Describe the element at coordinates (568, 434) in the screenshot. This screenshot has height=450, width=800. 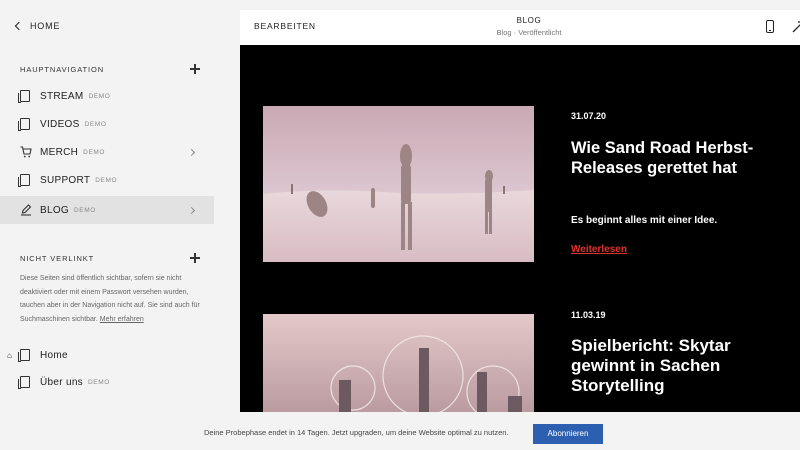
I see `subscribe-button: Abonnieren` at that location.